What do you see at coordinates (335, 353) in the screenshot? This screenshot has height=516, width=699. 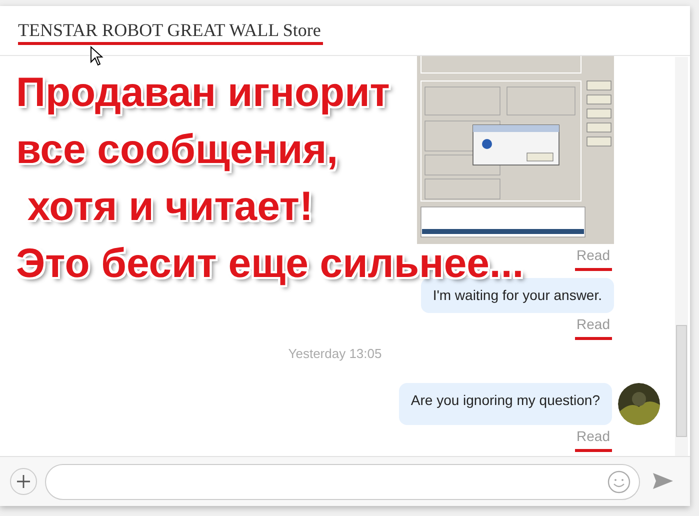 I see `timestamp: Yesterday 13:05` at bounding box center [335, 353].